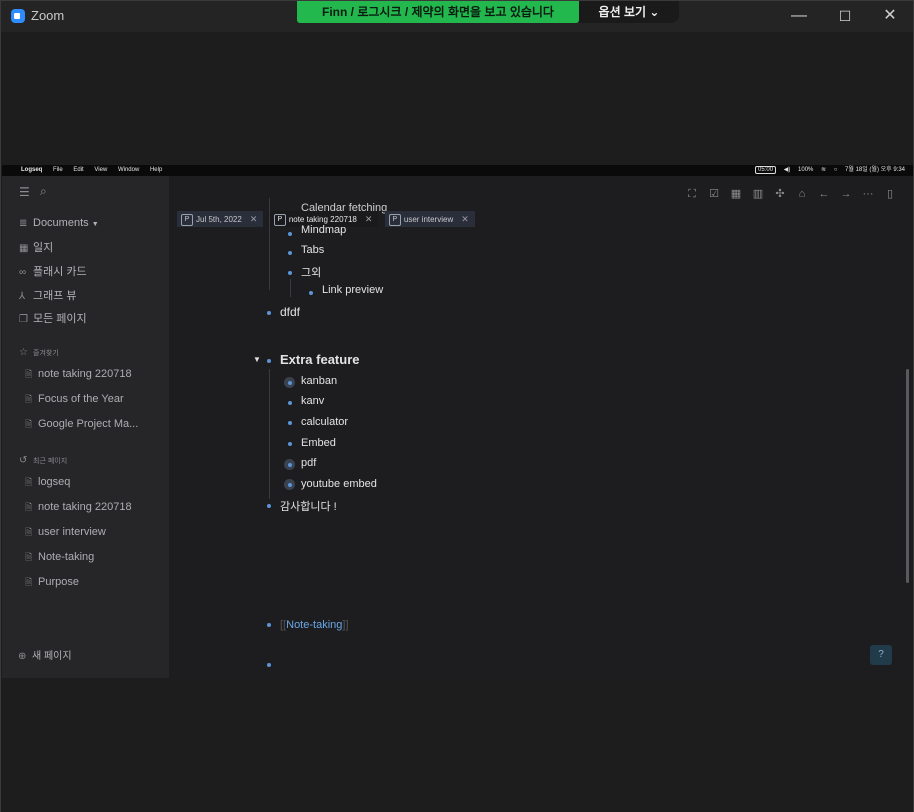 The image size is (914, 812). I want to click on recent-item: 🗎 Purpose, so click(52, 583).